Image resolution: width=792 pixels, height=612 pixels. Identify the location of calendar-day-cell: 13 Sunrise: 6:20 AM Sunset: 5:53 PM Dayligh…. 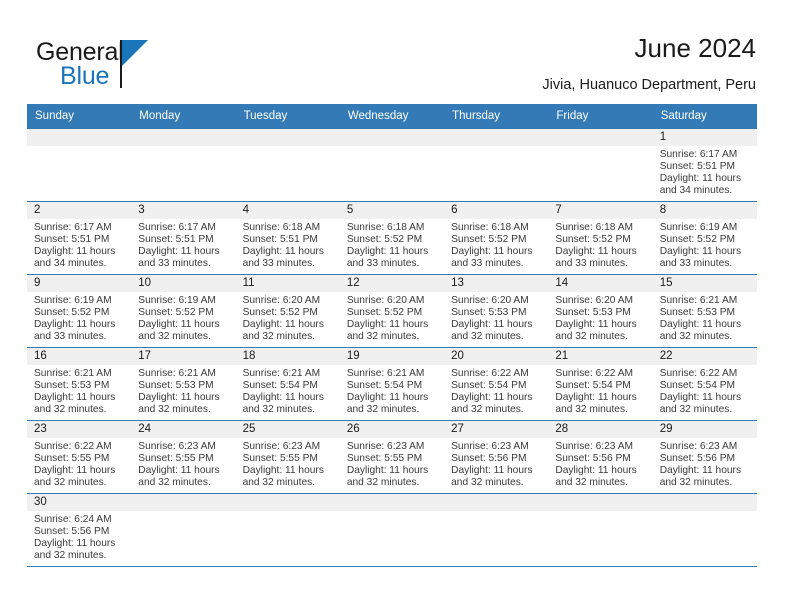
(496, 311).